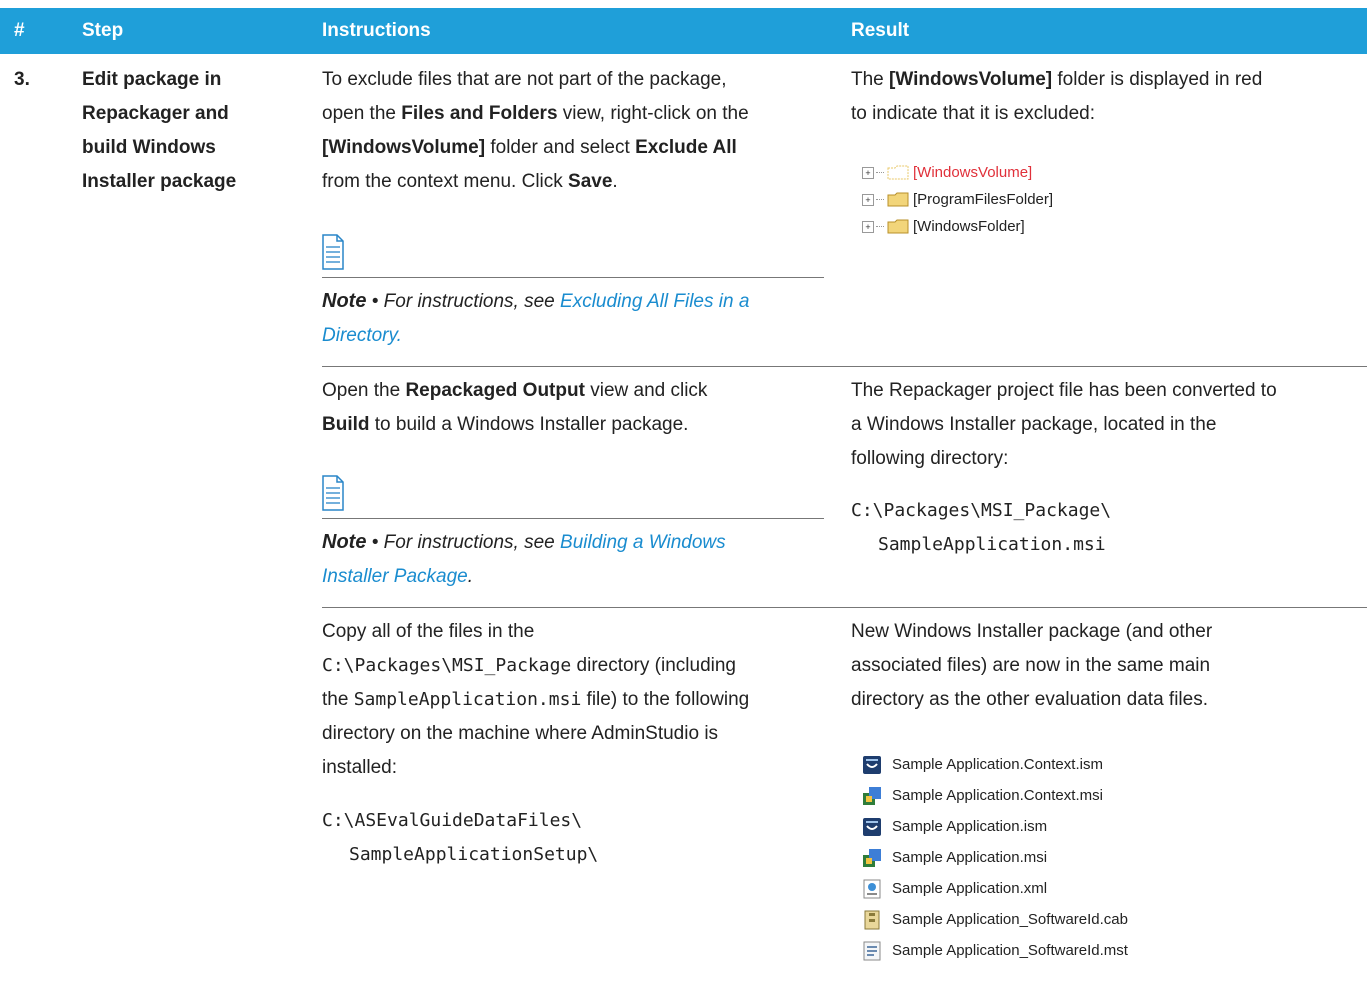 This screenshot has height=989, width=1367. Describe the element at coordinates (479, 113) in the screenshot. I see `ui-term: Files and Folders` at that location.